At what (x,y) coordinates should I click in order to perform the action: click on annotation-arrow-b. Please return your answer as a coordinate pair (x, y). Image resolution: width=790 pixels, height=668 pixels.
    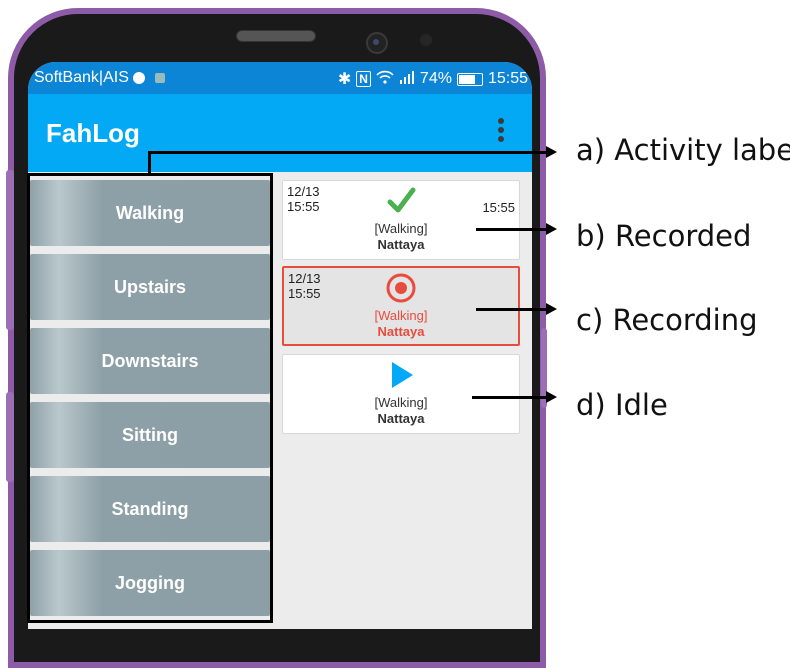
    Looking at the image, I should click on (551, 229).